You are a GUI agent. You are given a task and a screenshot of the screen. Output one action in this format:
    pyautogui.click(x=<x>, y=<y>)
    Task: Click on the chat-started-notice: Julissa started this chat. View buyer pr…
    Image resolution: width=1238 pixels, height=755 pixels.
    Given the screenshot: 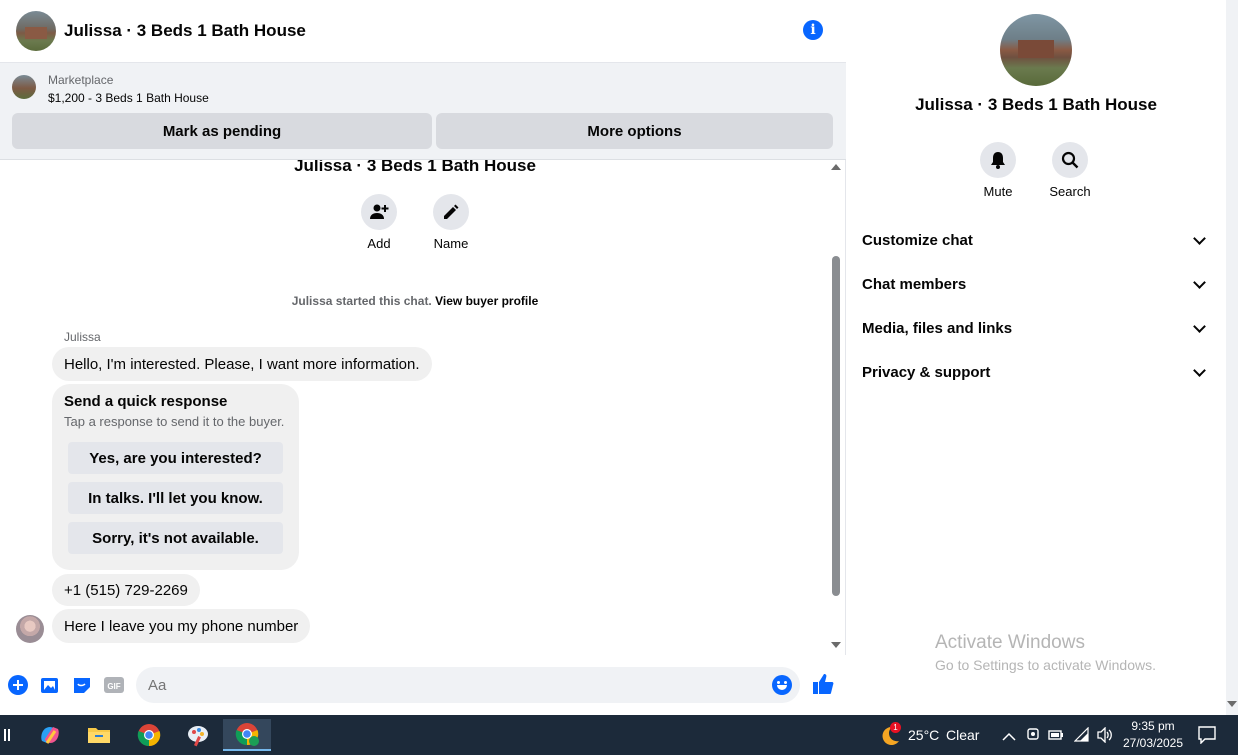 What is the action you would take?
    pyautogui.click(x=415, y=301)
    